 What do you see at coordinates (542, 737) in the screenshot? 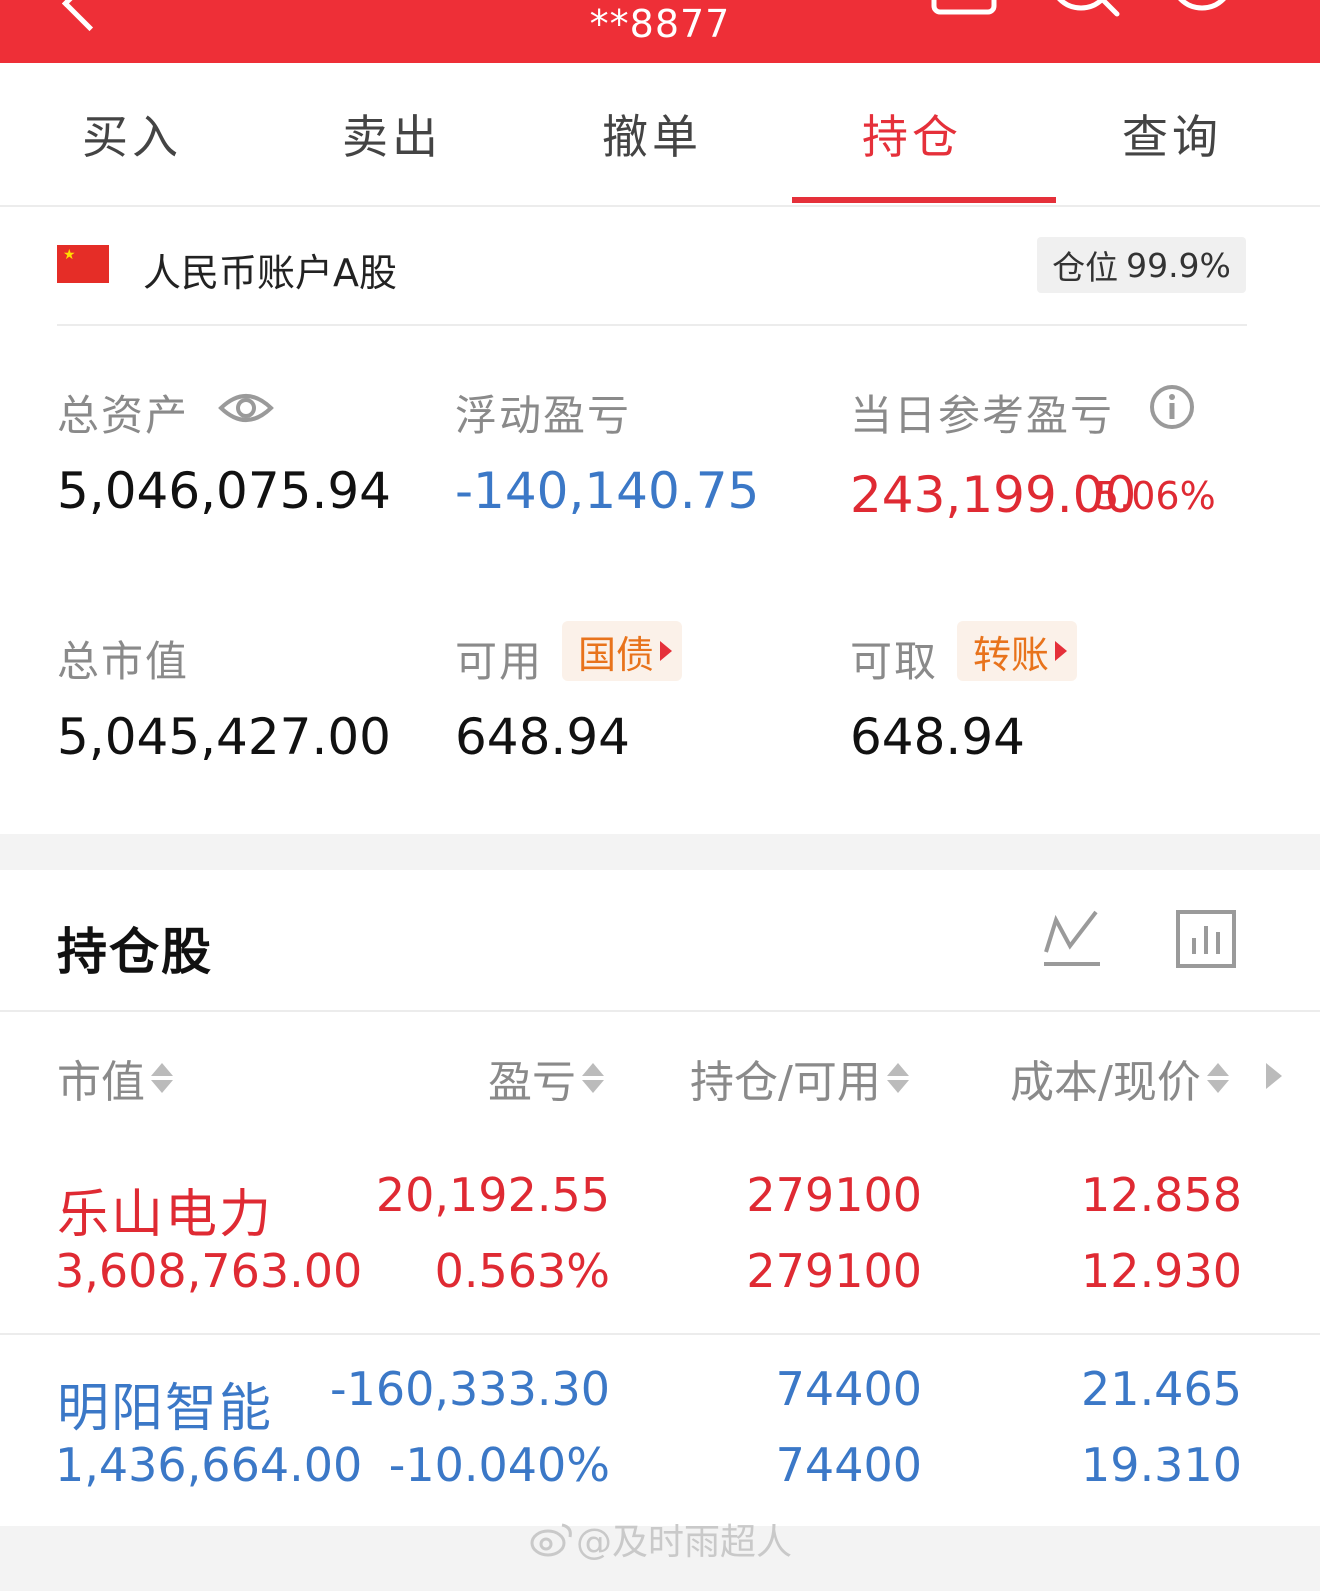
I see `available-funds-value: 648.94` at bounding box center [542, 737].